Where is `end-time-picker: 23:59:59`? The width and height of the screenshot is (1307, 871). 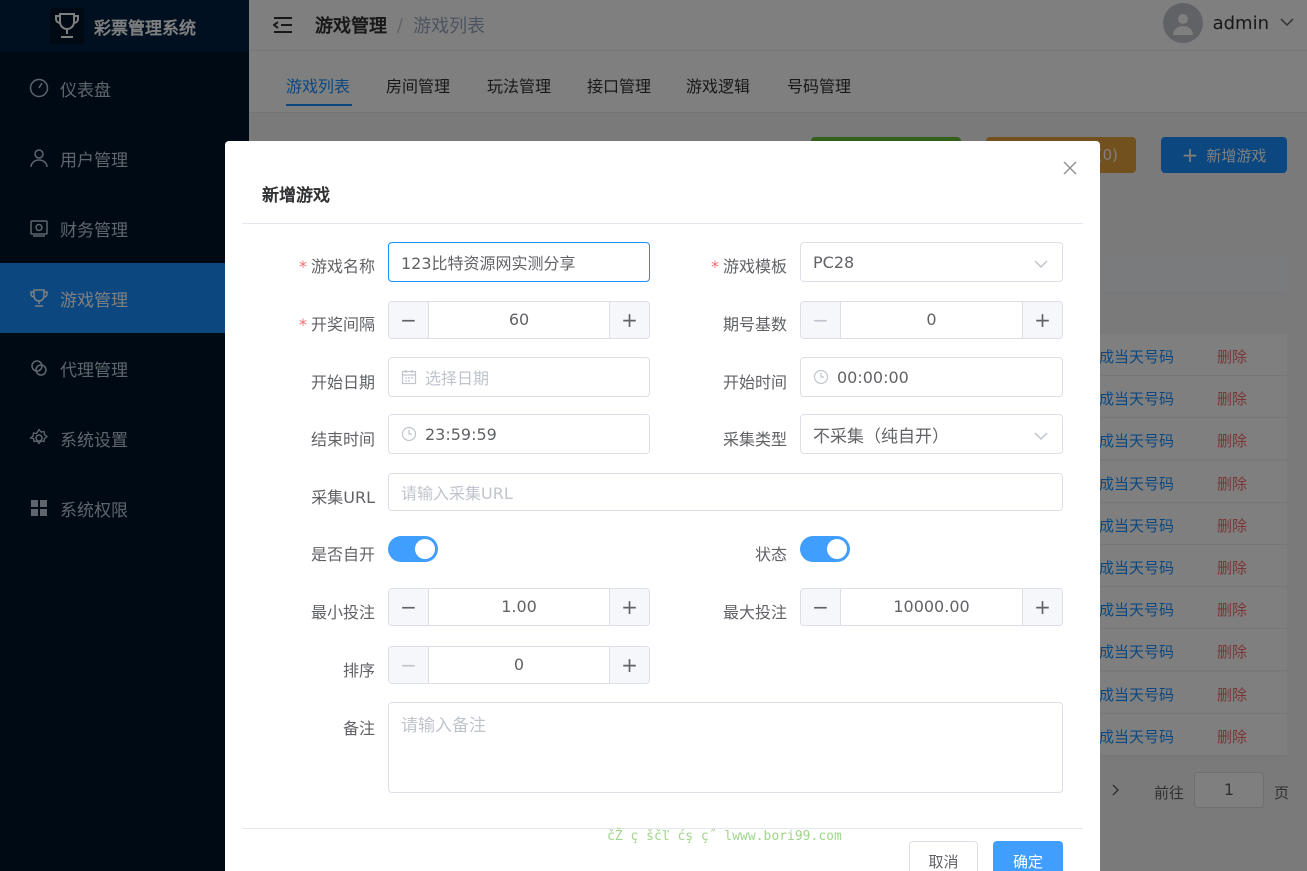
end-time-picker: 23:59:59 is located at coordinates (519, 434).